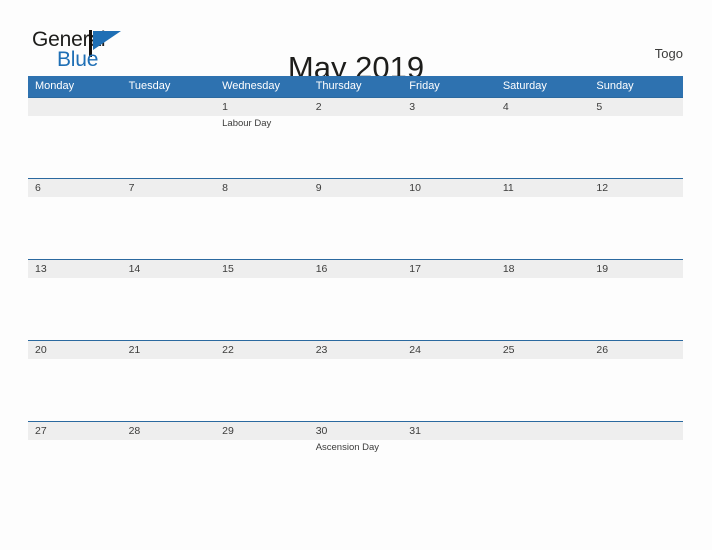 The image size is (712, 550). I want to click on day-cell: 20, so click(75, 381).